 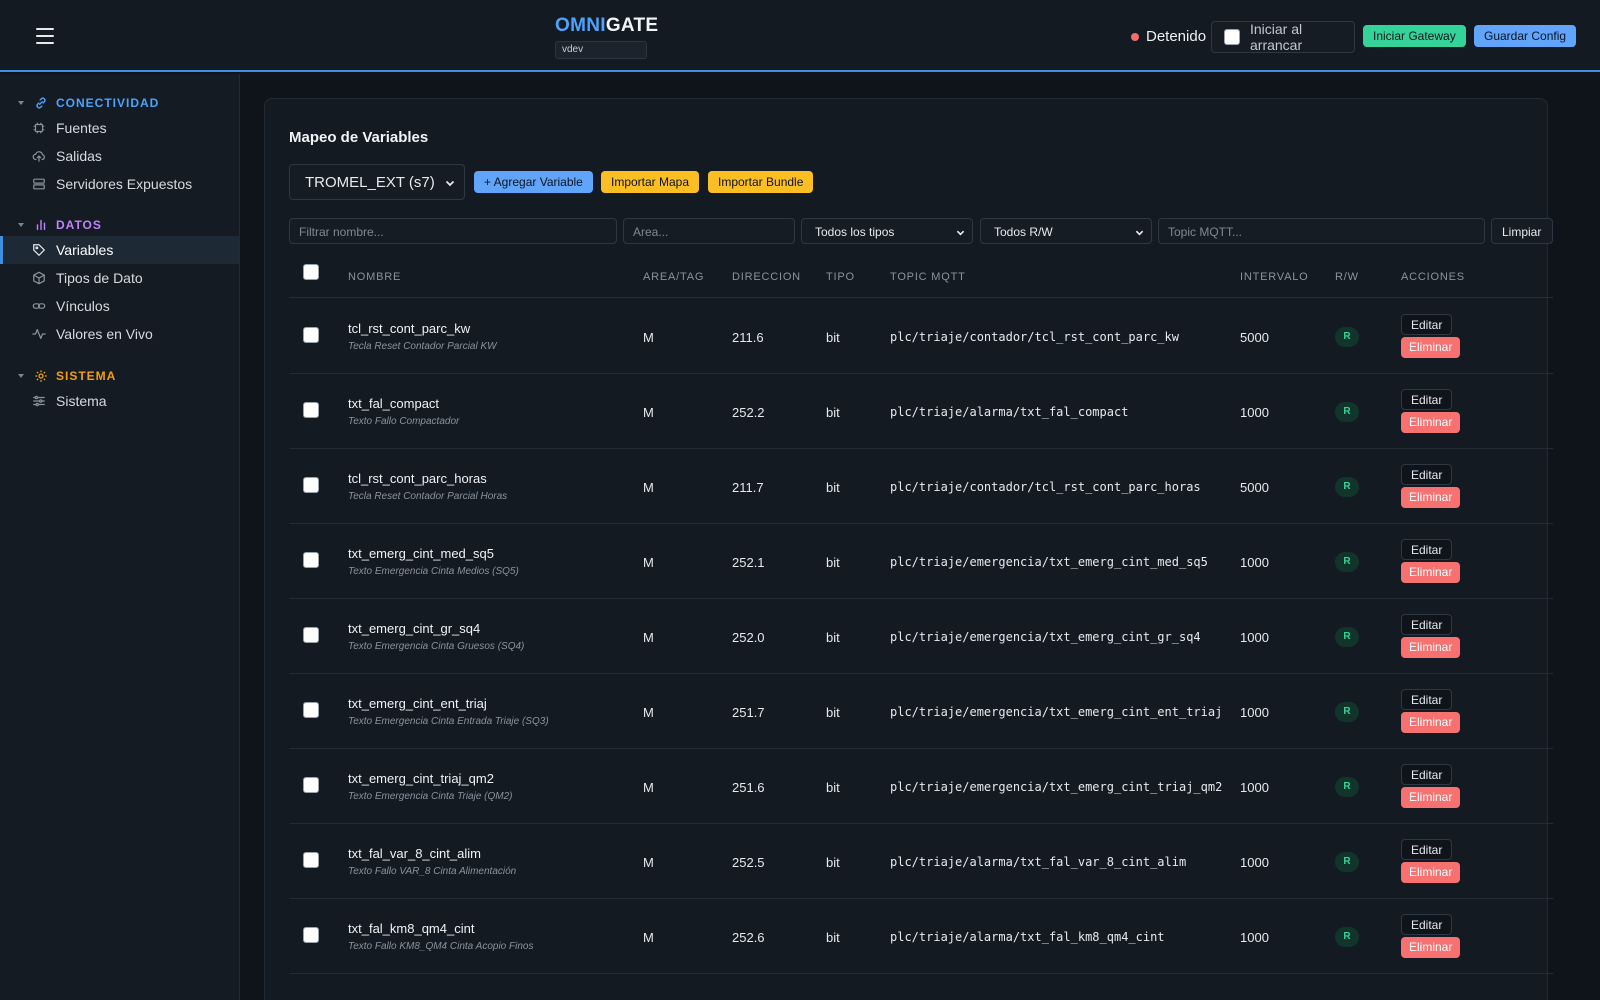 I want to click on autostart-checkbox, so click(x=1232, y=37).